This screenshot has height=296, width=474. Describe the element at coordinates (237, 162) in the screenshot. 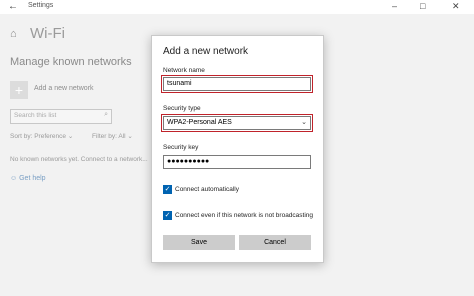

I see `security-key-field: ●●●●●●●●●●` at that location.